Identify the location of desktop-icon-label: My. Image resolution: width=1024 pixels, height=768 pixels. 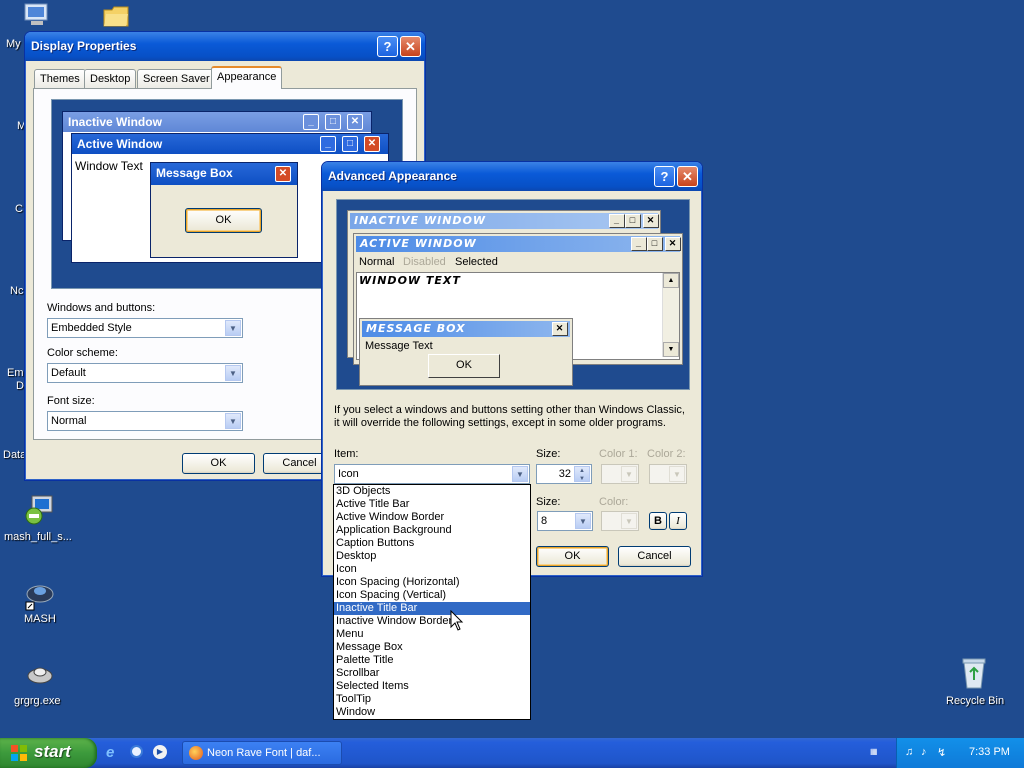
(13, 44).